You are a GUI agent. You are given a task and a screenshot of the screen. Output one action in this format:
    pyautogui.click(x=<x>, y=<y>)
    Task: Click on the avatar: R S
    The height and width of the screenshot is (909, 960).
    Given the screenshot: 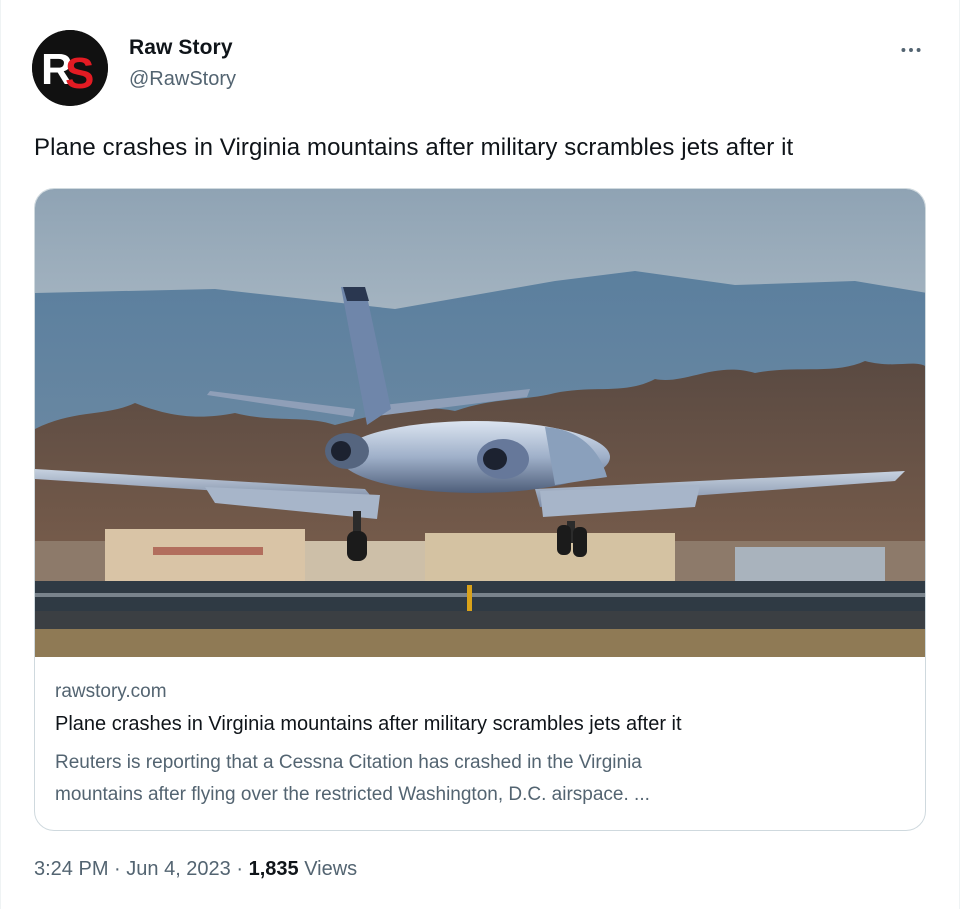 What is the action you would take?
    pyautogui.click(x=70, y=68)
    